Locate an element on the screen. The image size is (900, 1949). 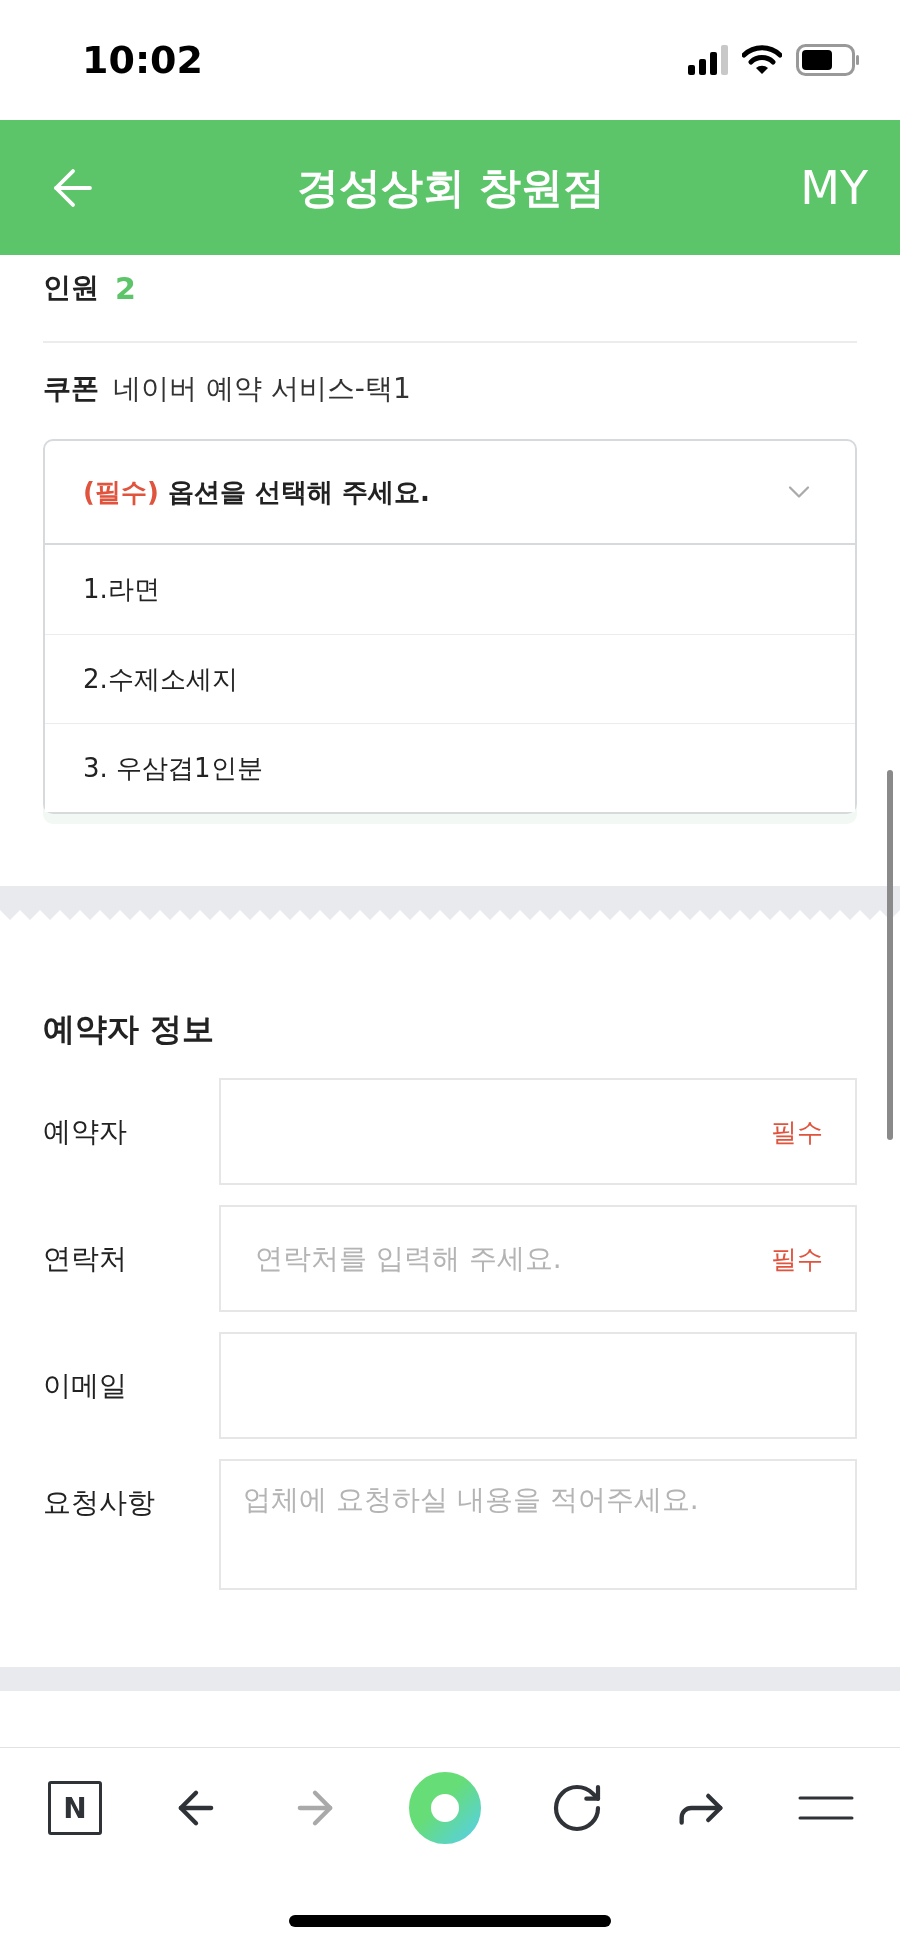
coupon-label: 쿠폰 is located at coordinates (71, 389).